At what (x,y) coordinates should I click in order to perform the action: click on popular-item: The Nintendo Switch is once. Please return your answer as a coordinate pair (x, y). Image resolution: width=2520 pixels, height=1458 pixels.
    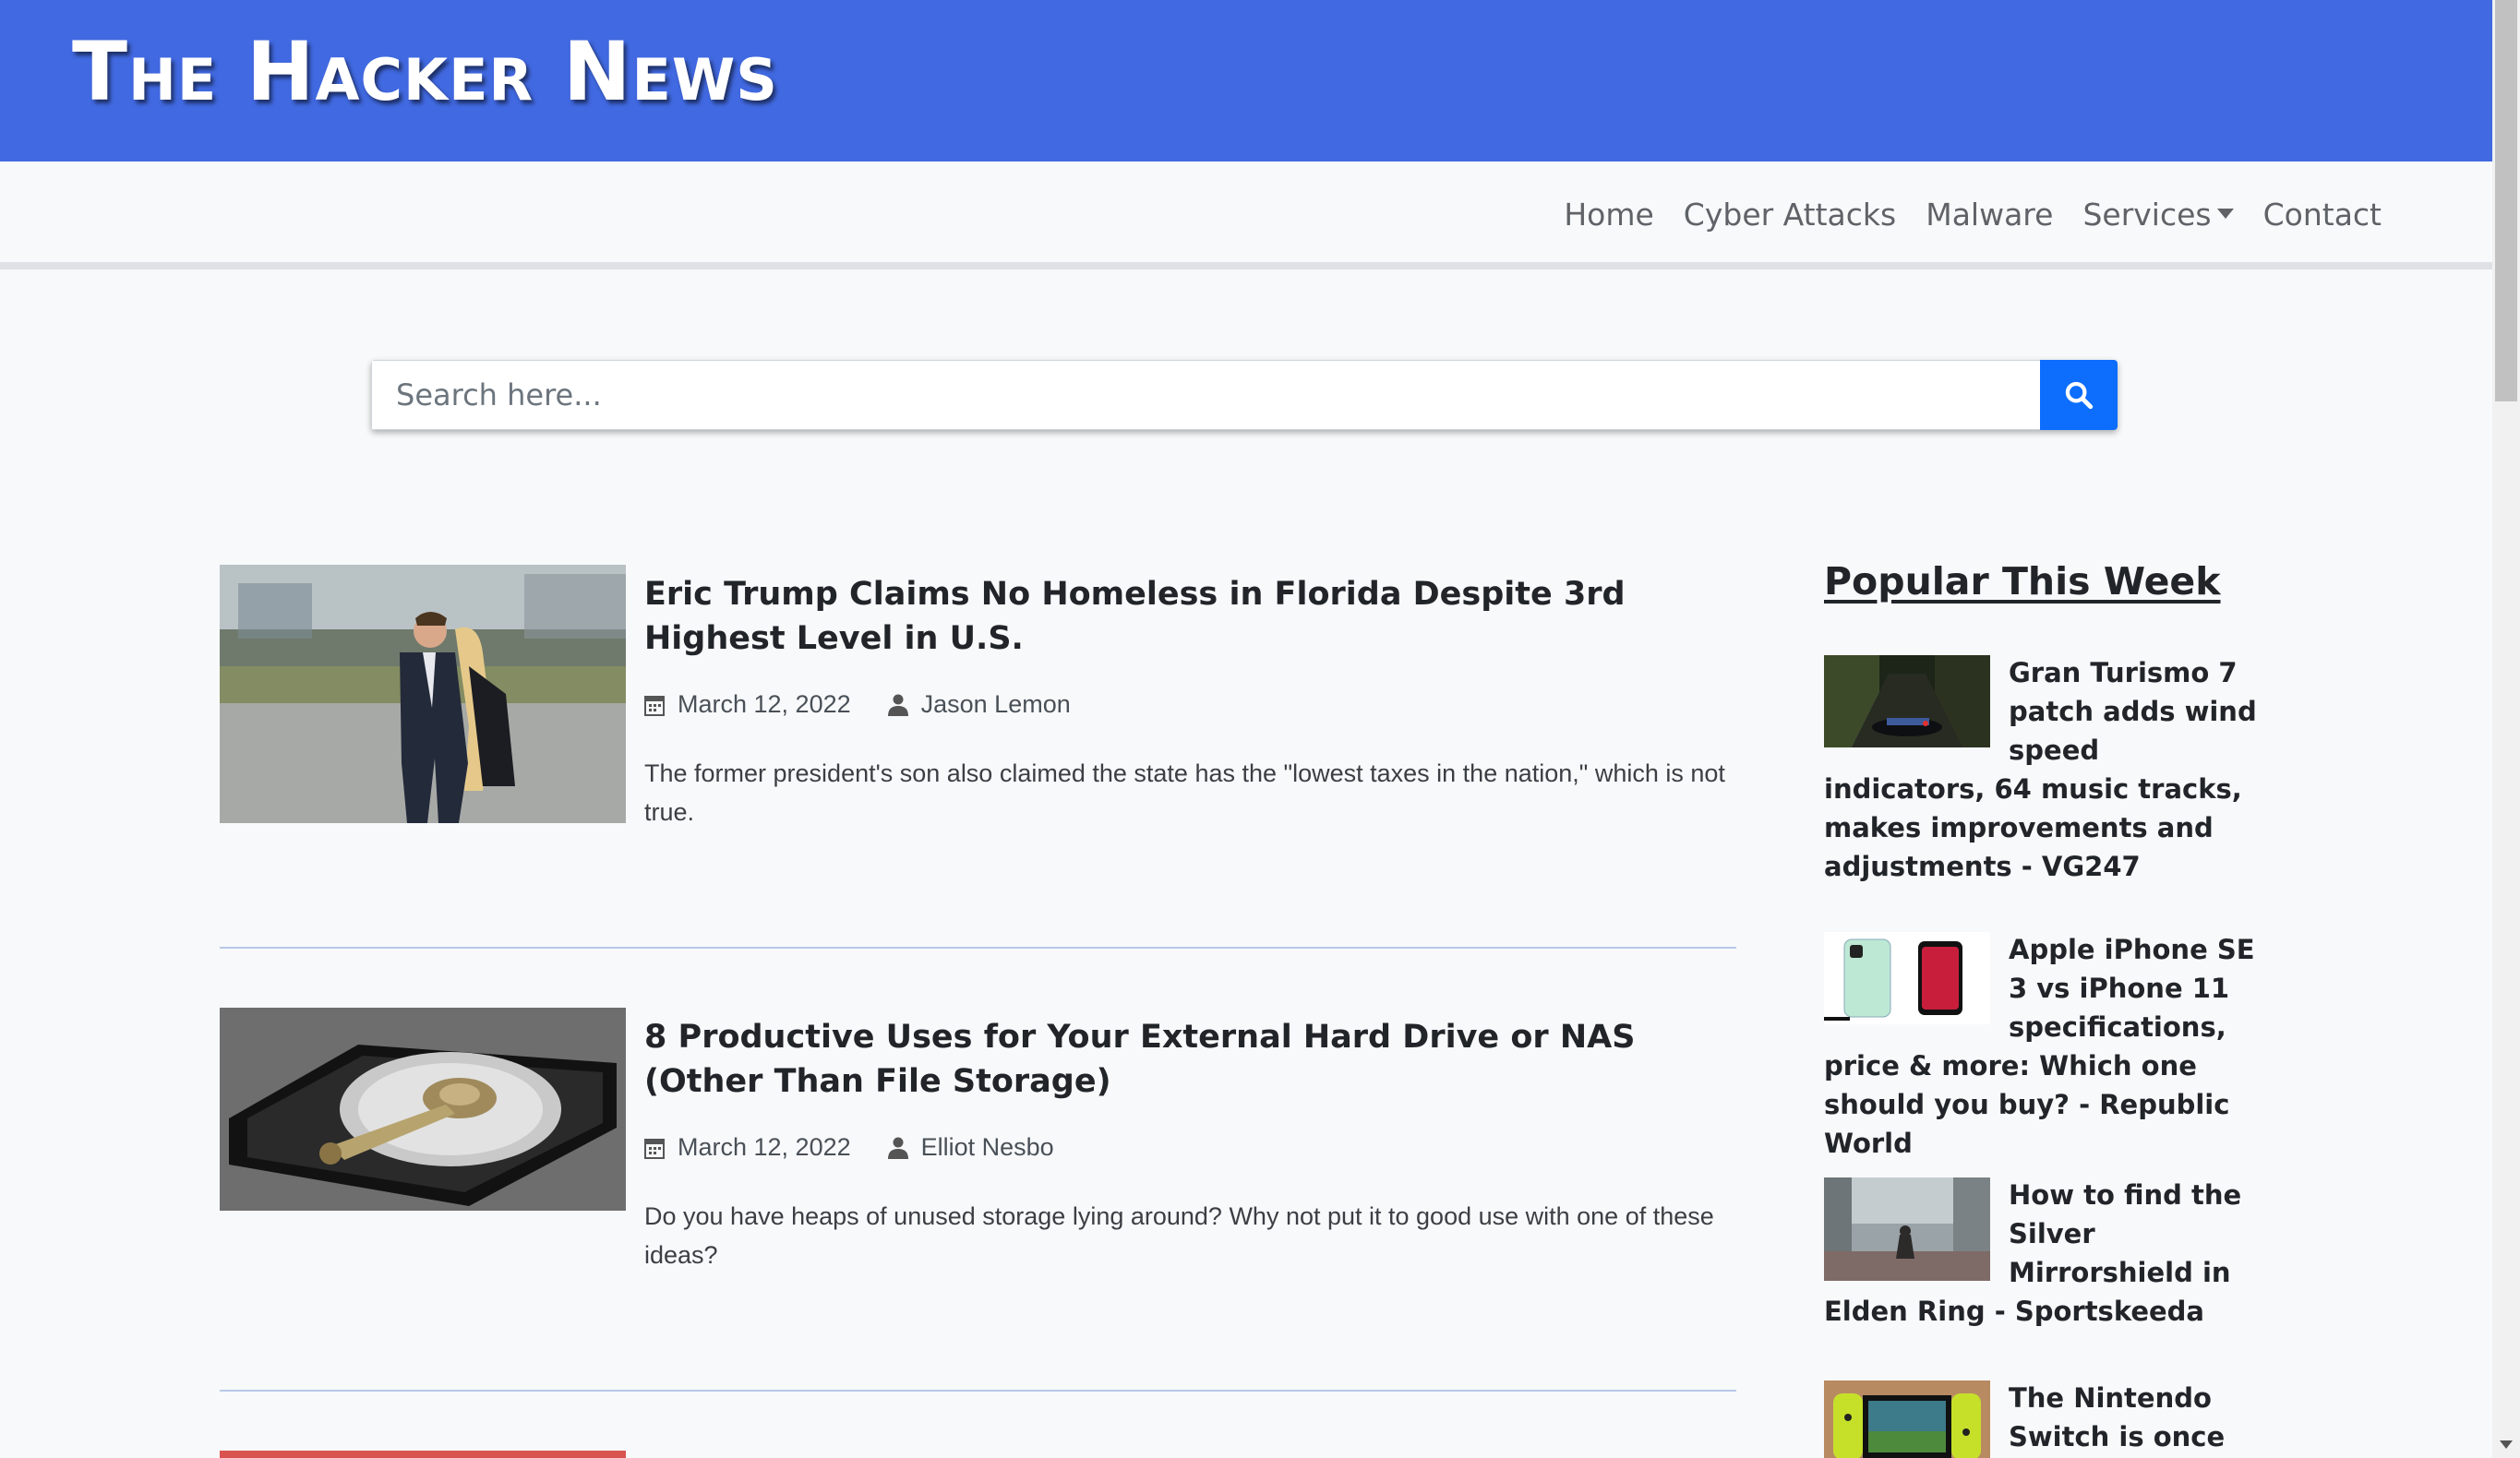
    Looking at the image, I should click on (2045, 1419).